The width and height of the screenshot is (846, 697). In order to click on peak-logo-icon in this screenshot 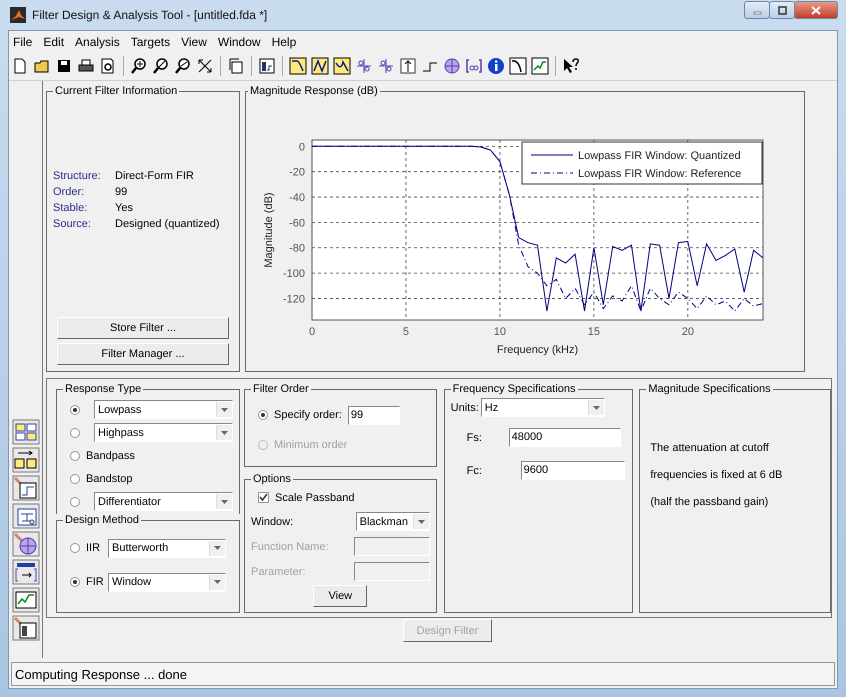, I will do `click(18, 15)`.